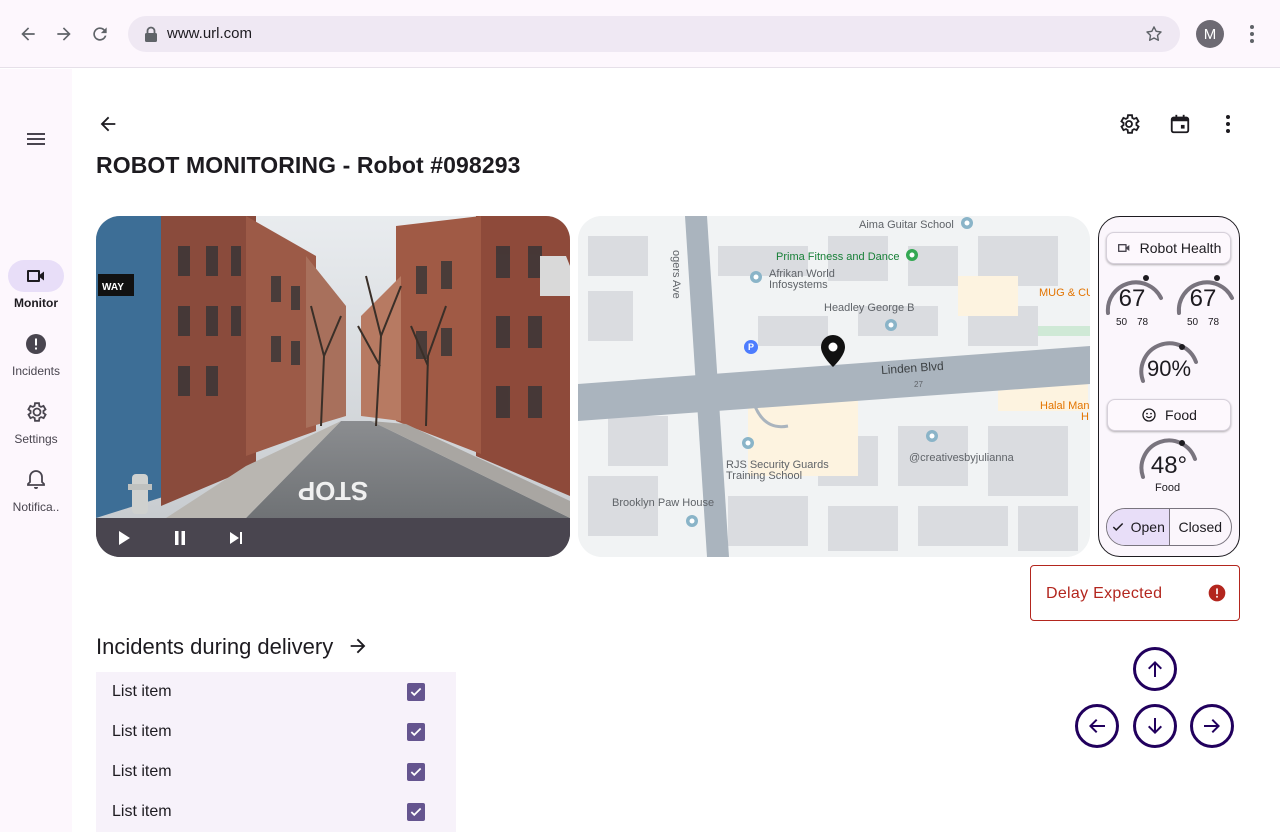 The width and height of the screenshot is (1280, 832). I want to click on address-bar: www.url.com, so click(654, 34).